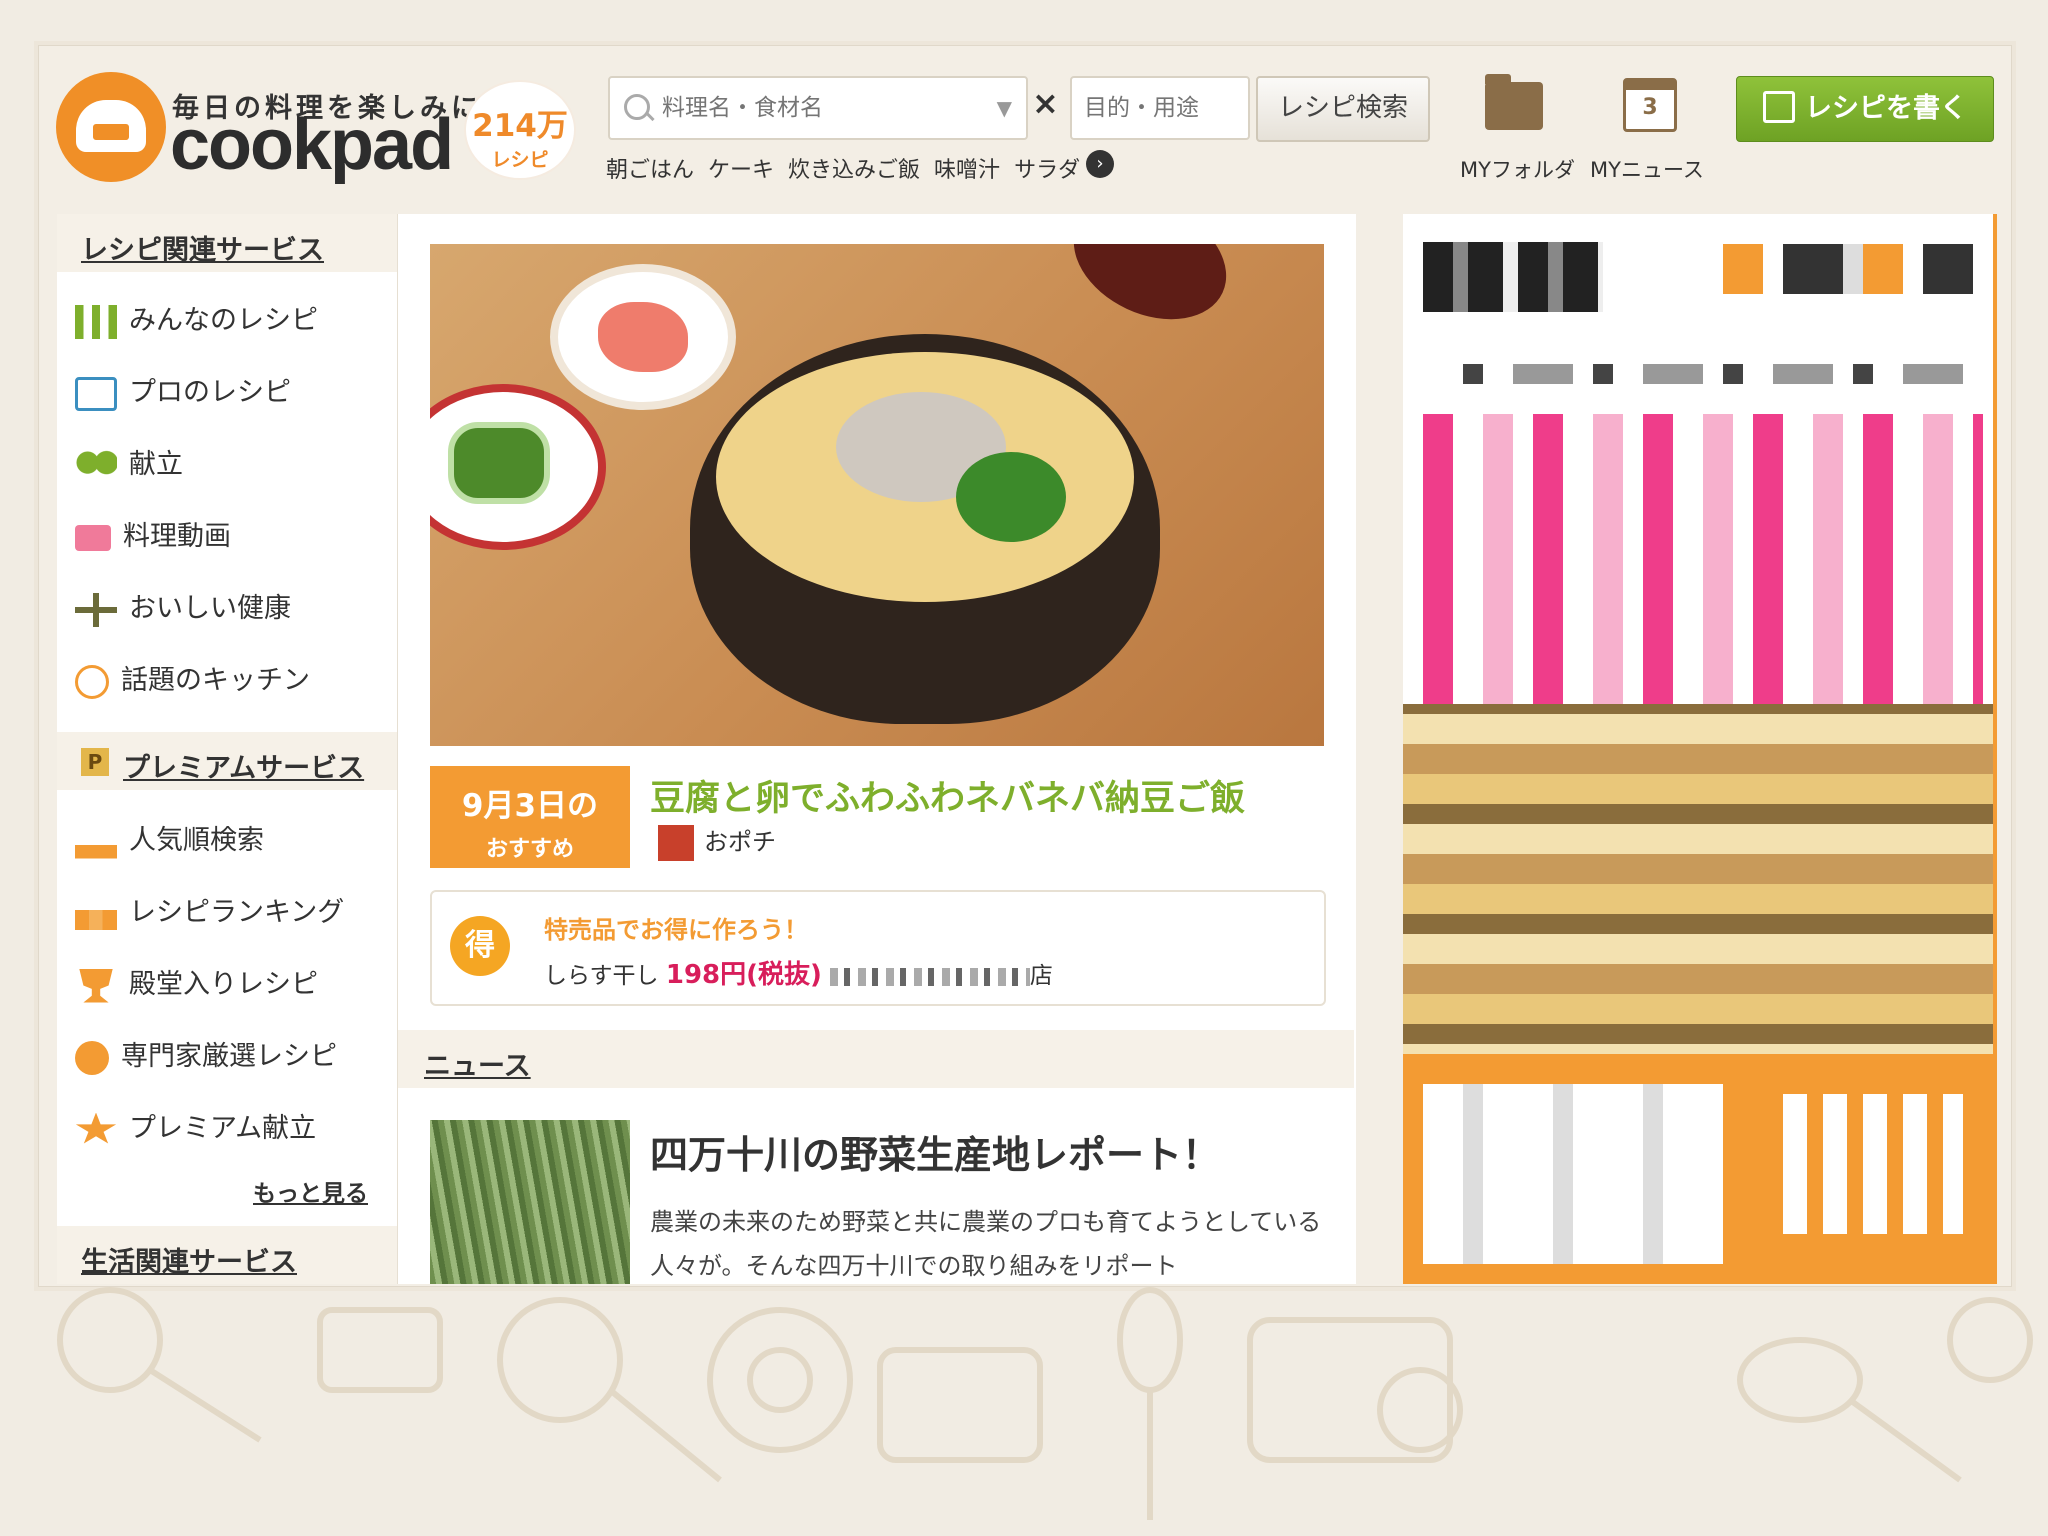 The height and width of the screenshot is (1536, 2048). What do you see at coordinates (1045, 103) in the screenshot?
I see `times-sign: ×` at bounding box center [1045, 103].